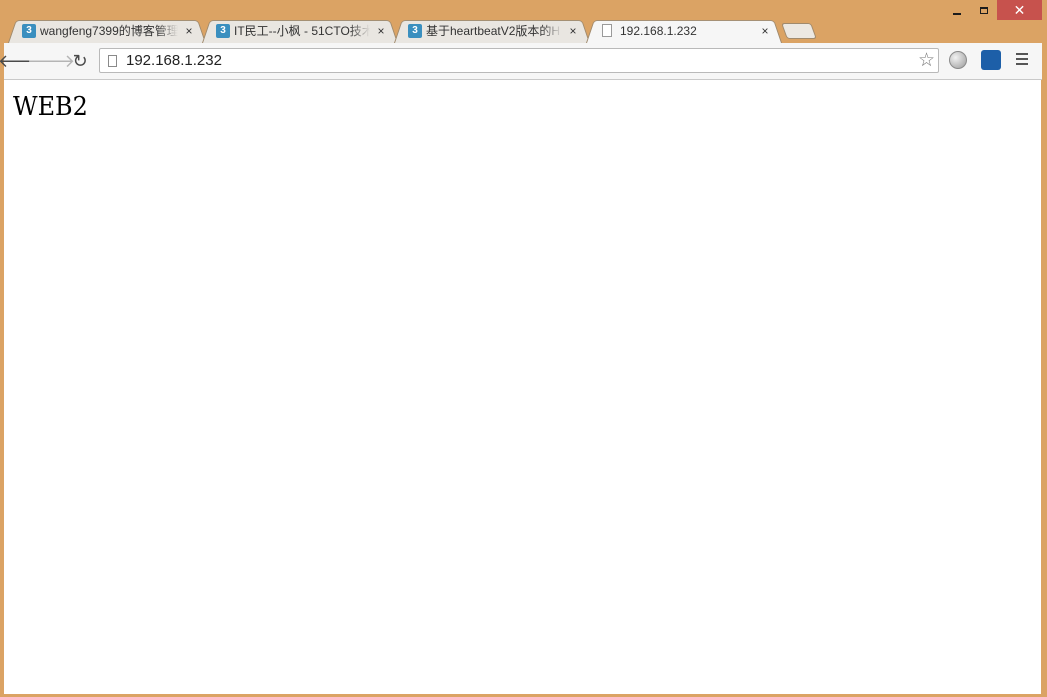 Image resolution: width=1047 pixels, height=697 pixels. What do you see at coordinates (112, 60) in the screenshot?
I see `page-icon` at bounding box center [112, 60].